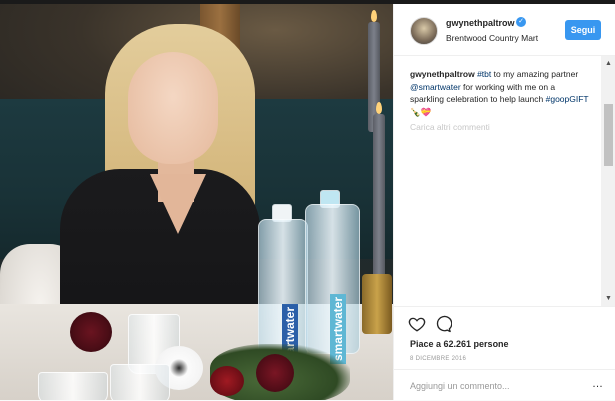 This screenshot has height=401, width=615. Describe the element at coordinates (567, 99) in the screenshot. I see `hashtag-link: #goopGIFT` at that location.